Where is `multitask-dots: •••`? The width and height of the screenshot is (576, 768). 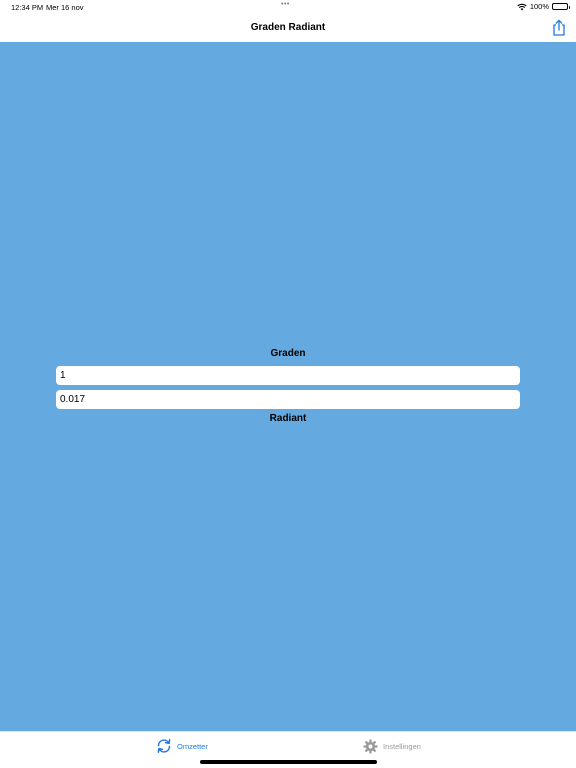
multitask-dots: ••• is located at coordinates (285, 4).